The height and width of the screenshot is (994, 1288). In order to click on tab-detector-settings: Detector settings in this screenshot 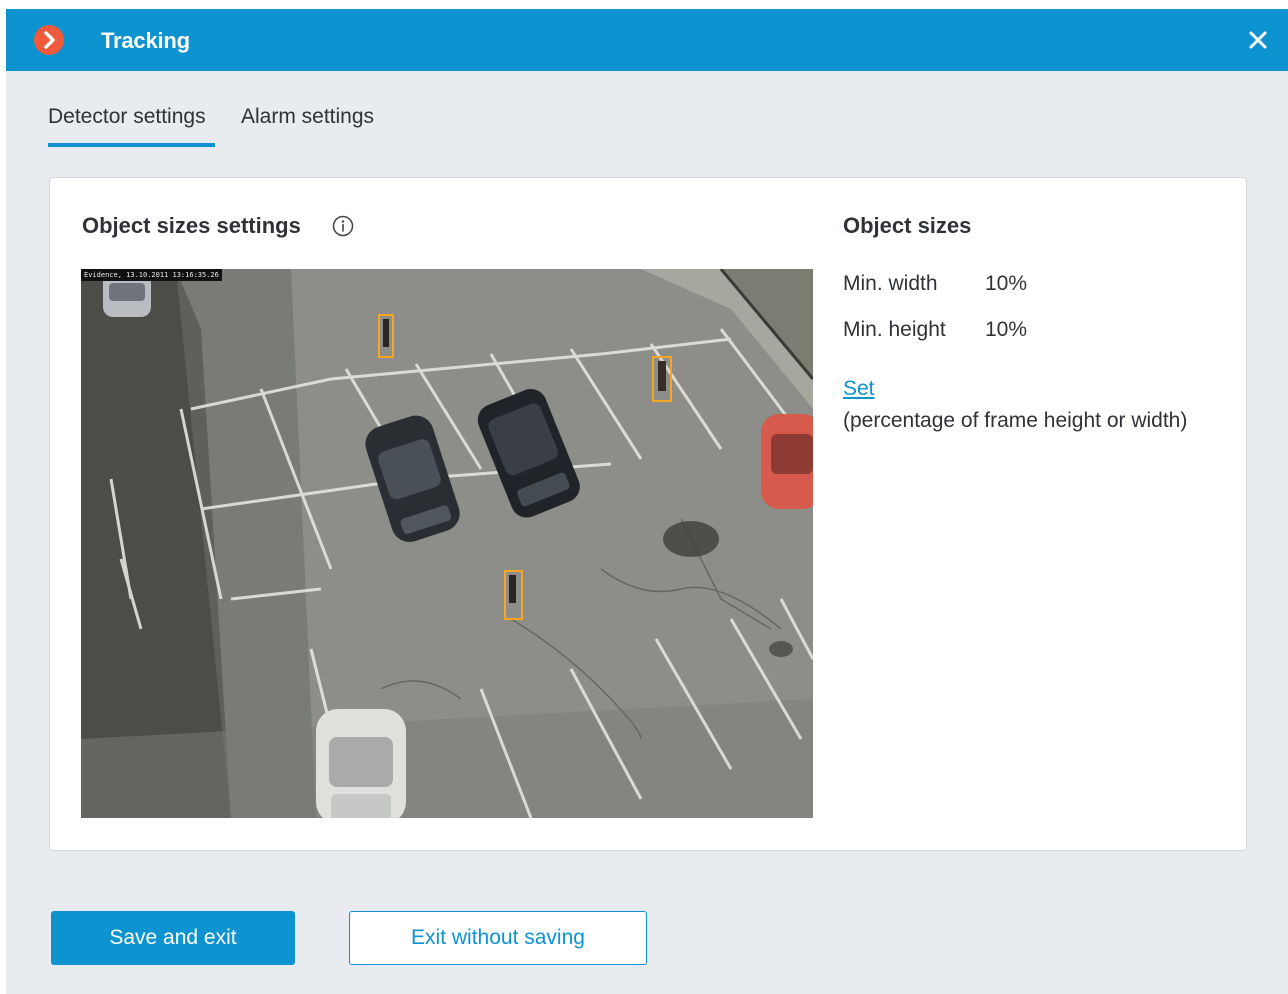, I will do `click(127, 117)`.